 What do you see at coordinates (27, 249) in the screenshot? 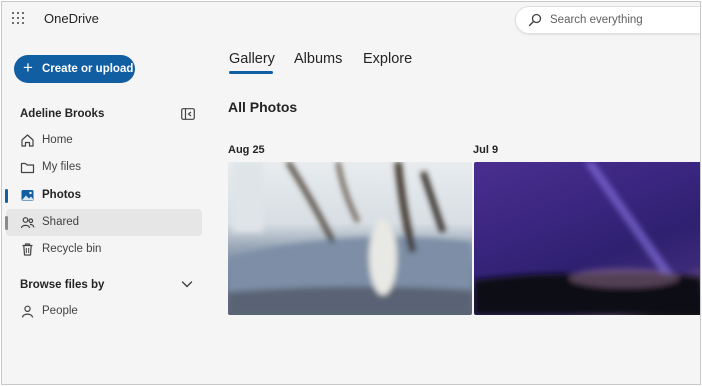
I see `recycle-bin-icon` at bounding box center [27, 249].